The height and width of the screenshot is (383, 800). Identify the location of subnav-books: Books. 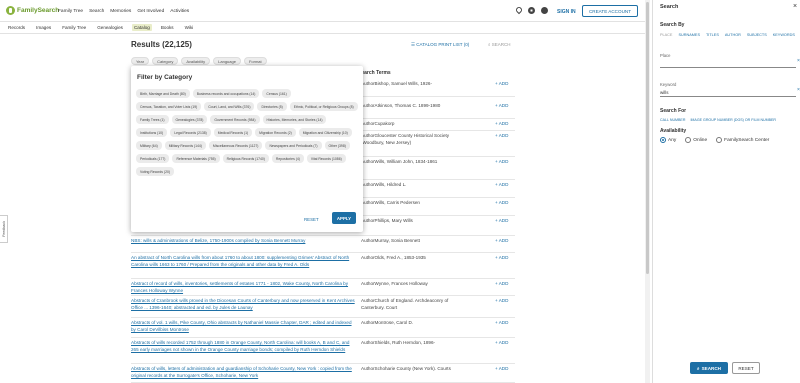
(167, 27).